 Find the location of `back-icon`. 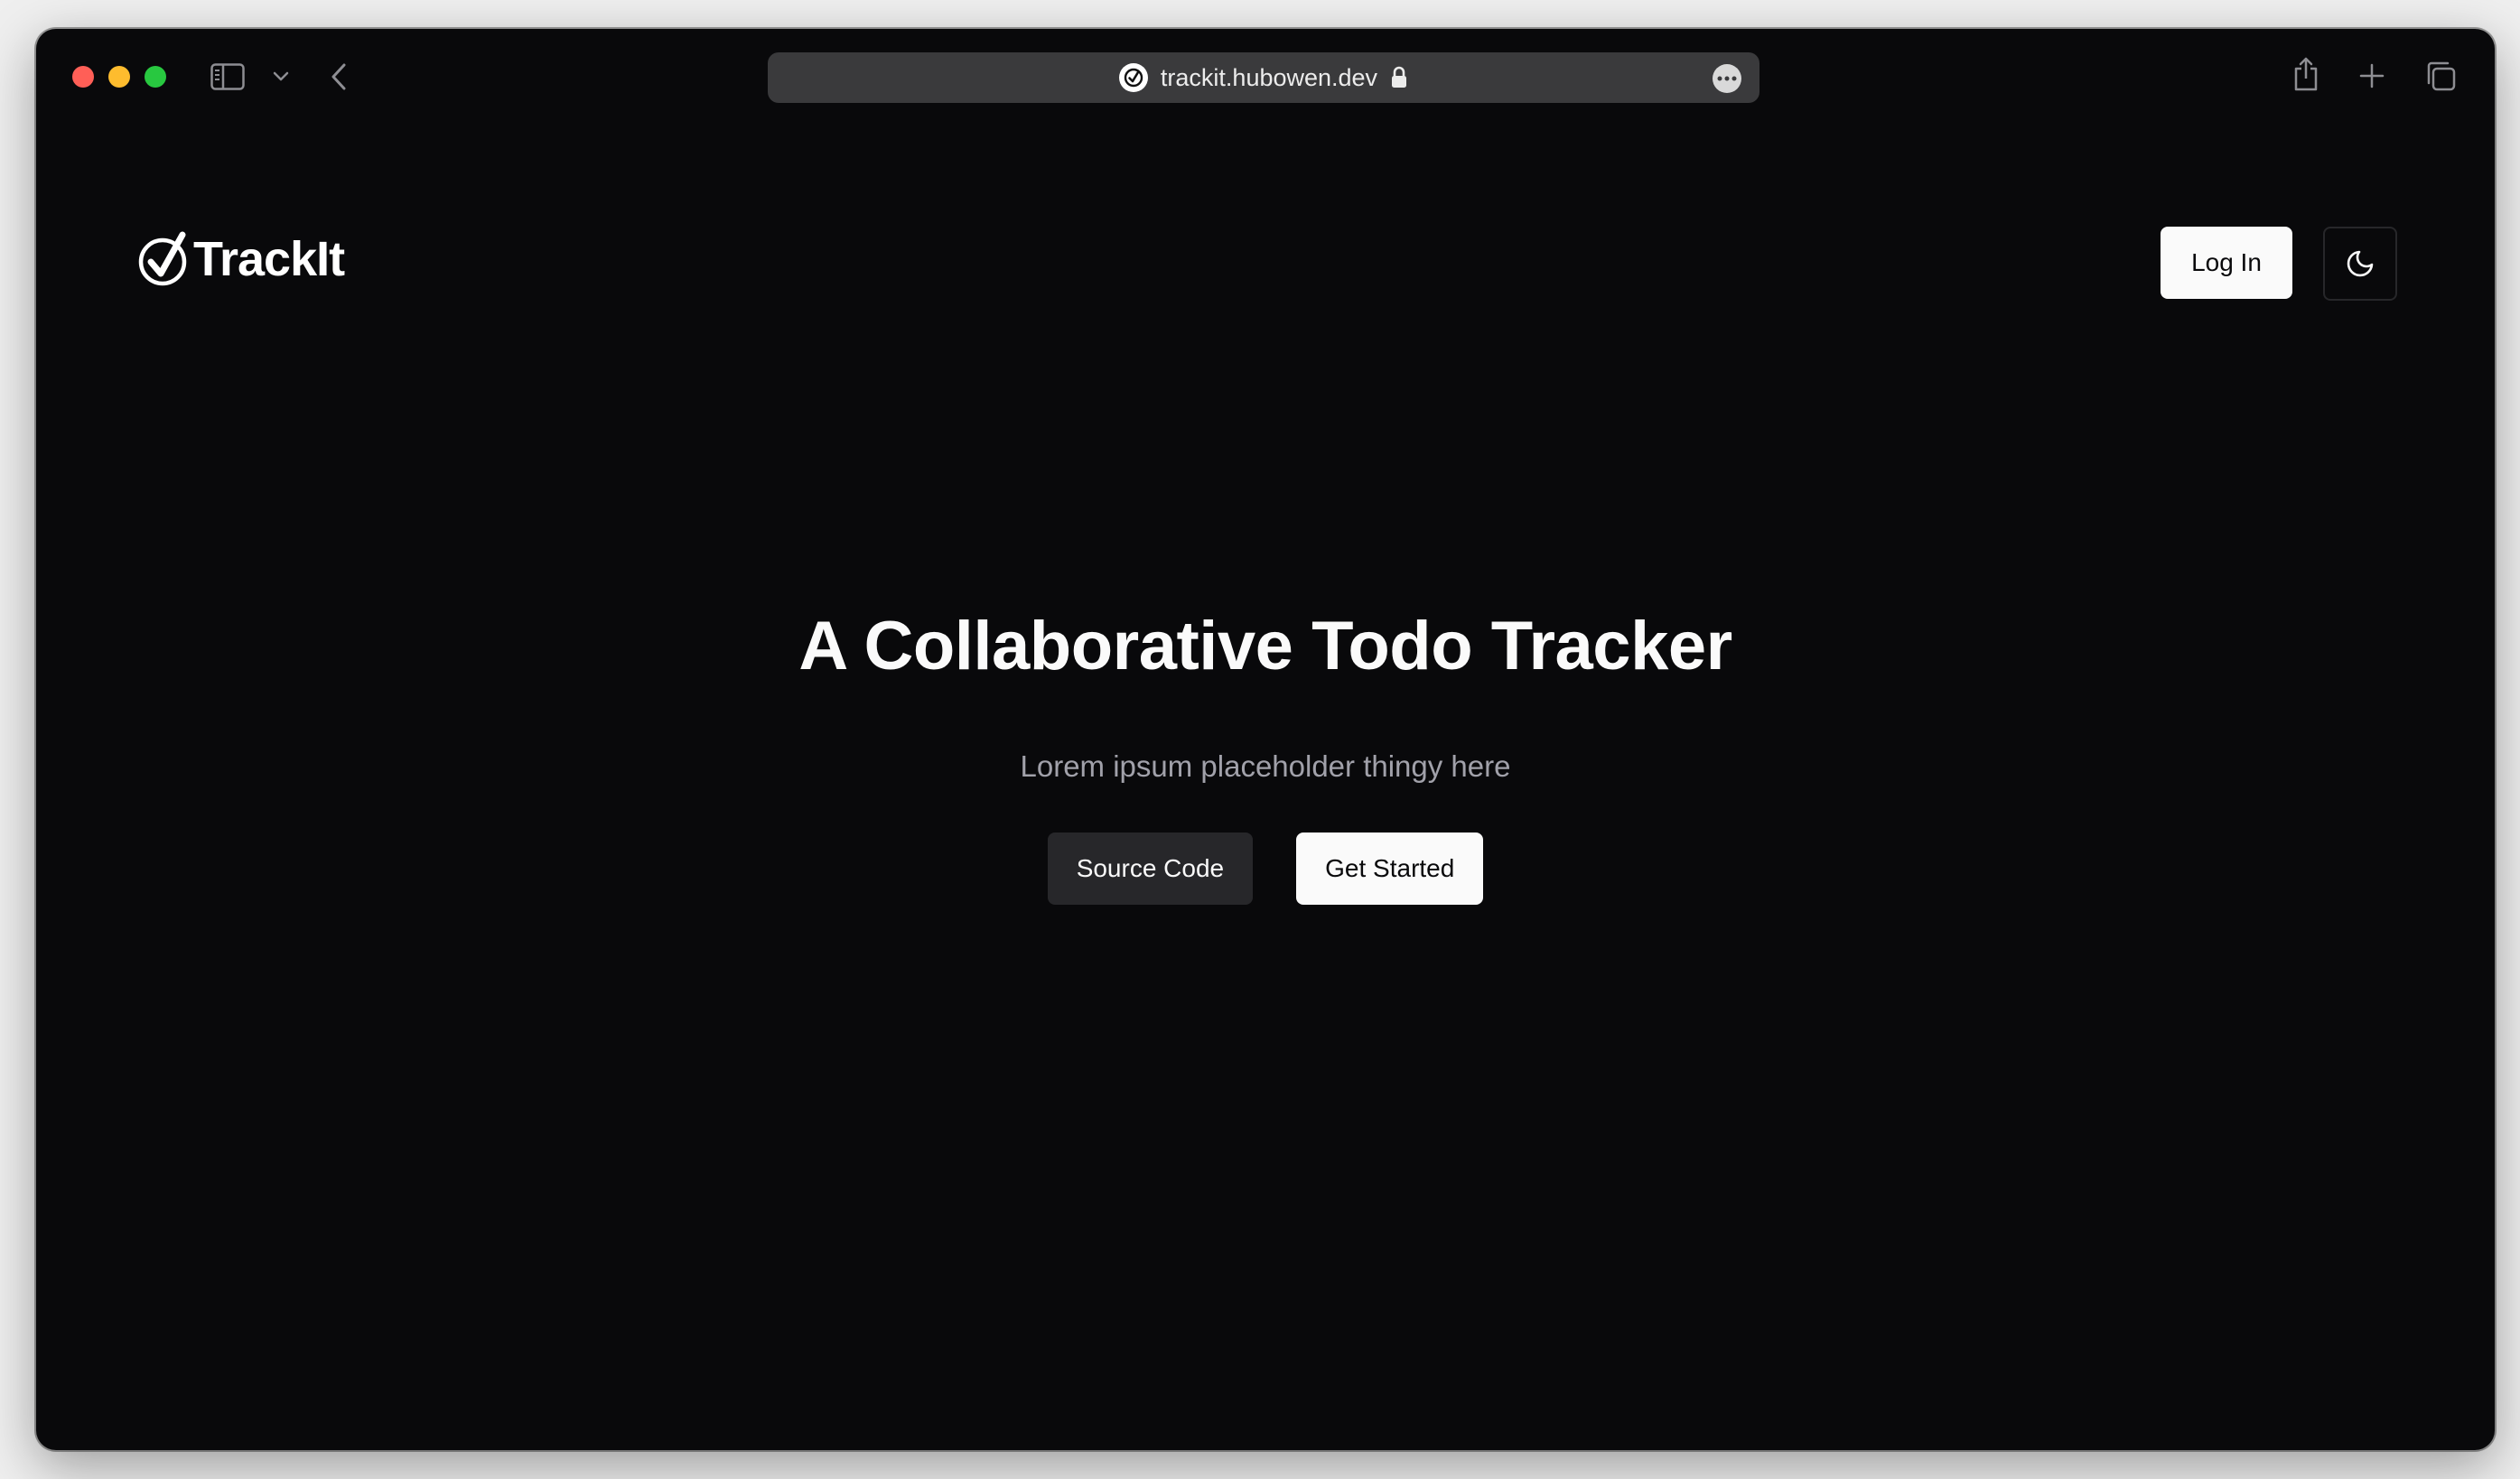

back-icon is located at coordinates (338, 77).